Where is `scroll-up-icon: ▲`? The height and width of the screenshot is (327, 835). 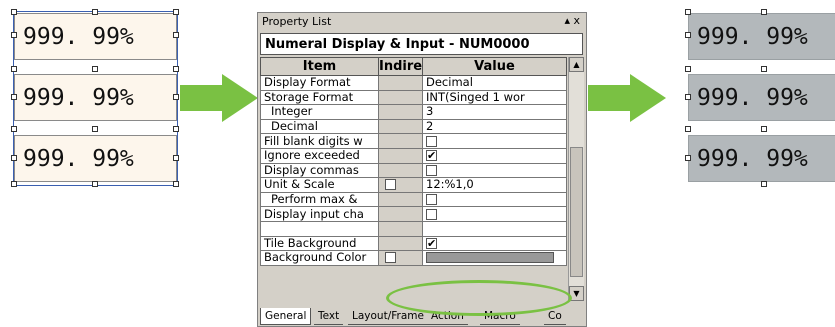
scroll-up-icon: ▲ is located at coordinates (576, 64).